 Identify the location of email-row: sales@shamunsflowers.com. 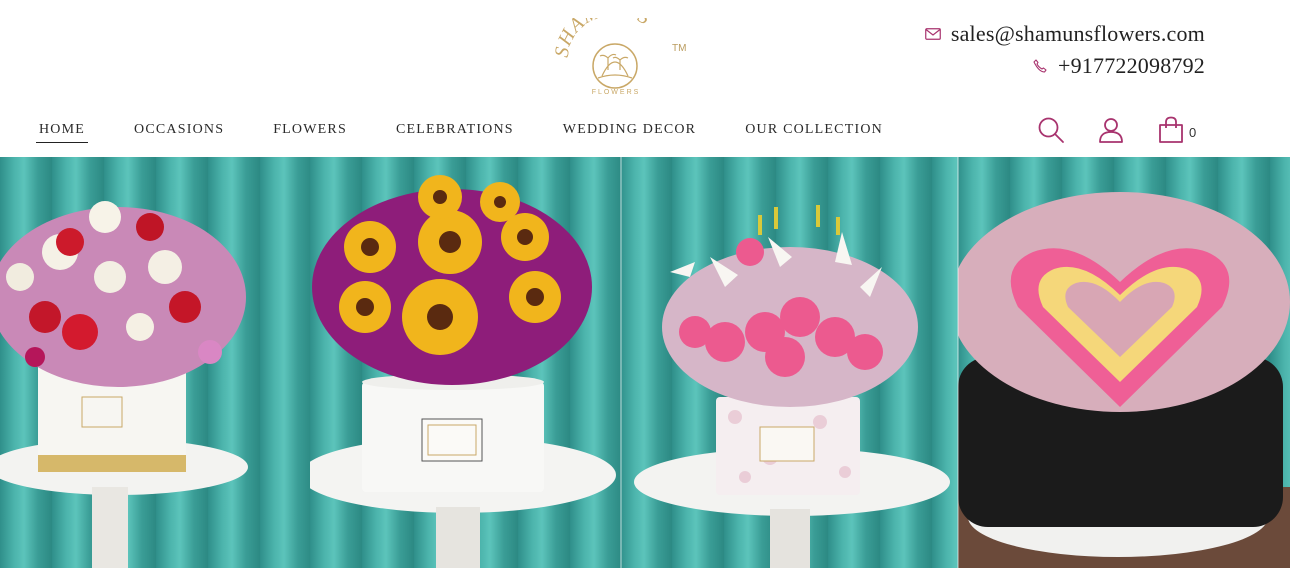
(1064, 34).